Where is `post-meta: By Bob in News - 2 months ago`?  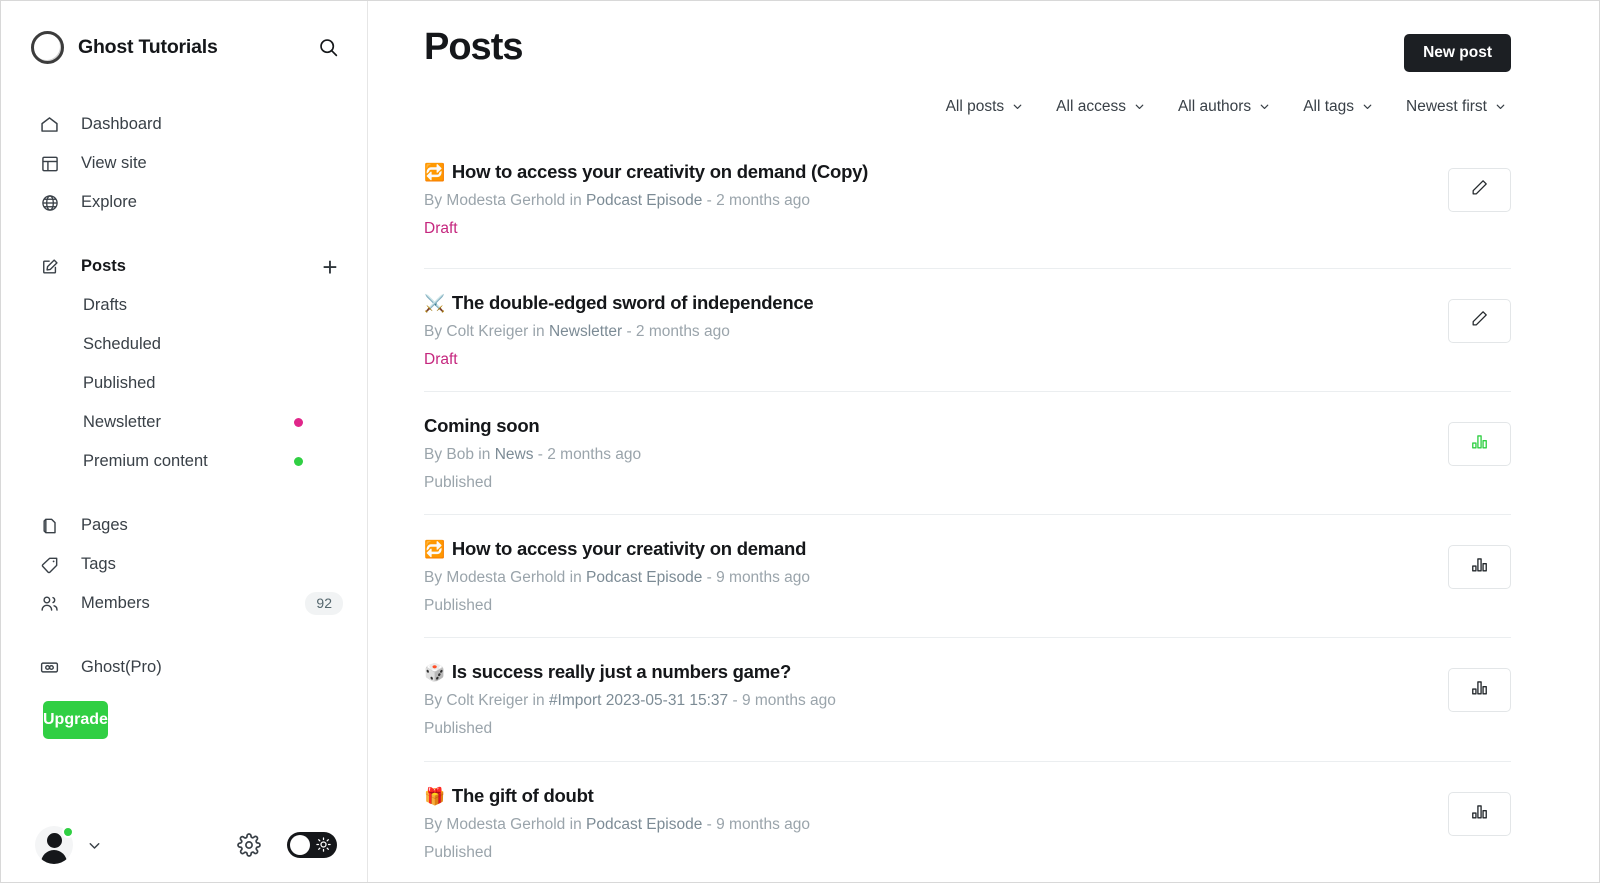
post-meta: By Bob in News - 2 months ago is located at coordinates (936, 455).